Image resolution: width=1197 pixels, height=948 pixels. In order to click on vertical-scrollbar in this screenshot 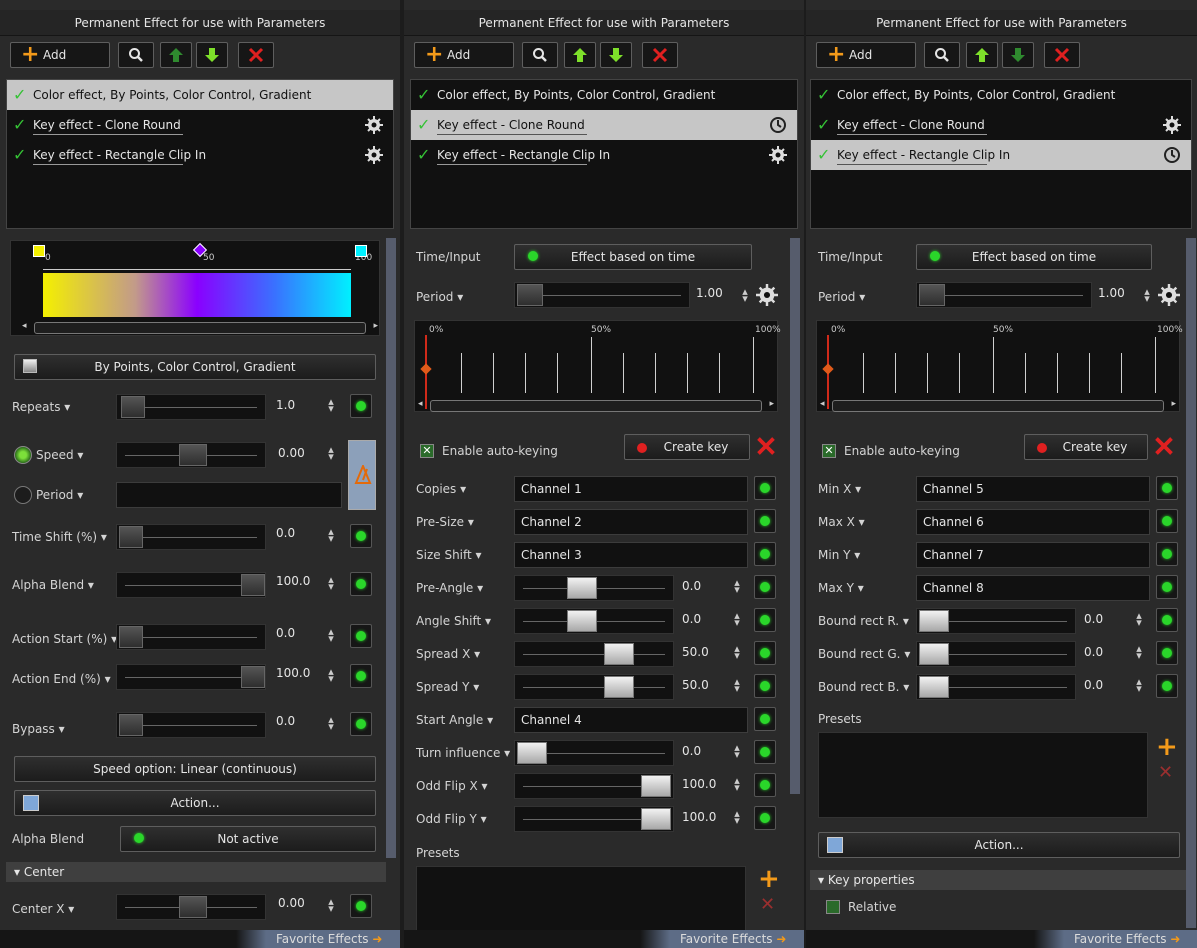, I will do `click(391, 548)`.